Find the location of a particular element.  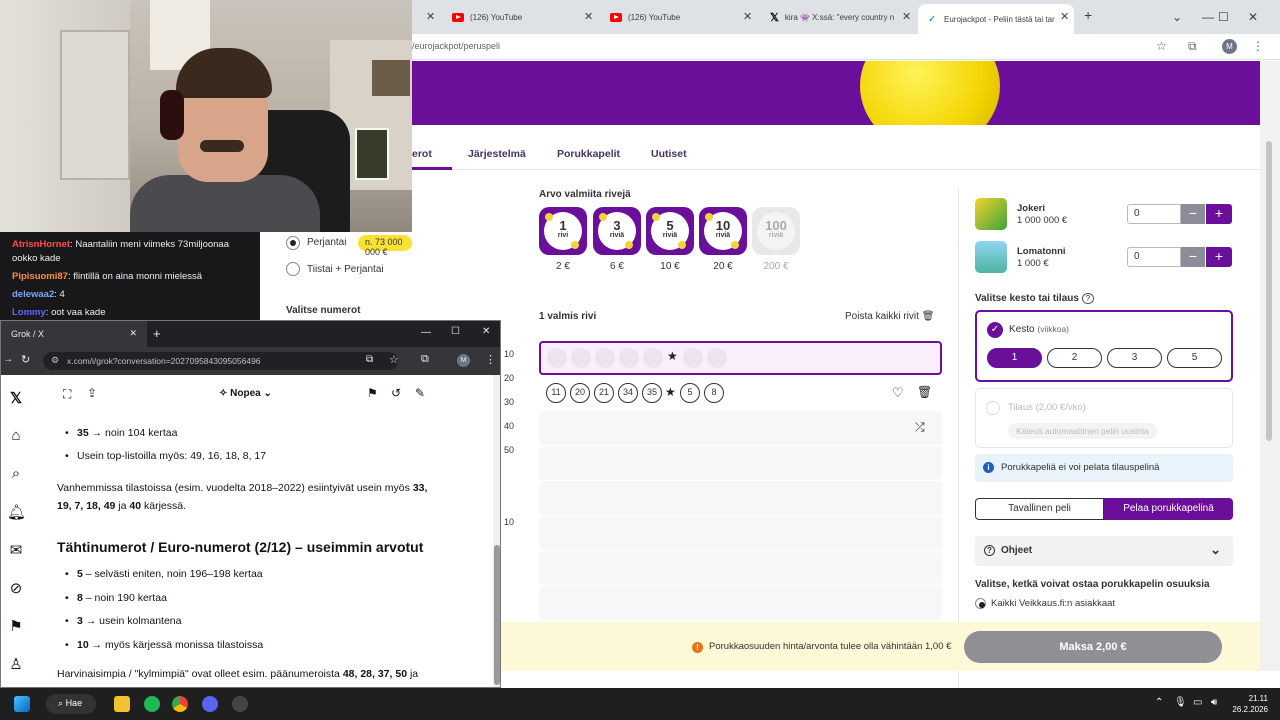

file-explorer-icon is located at coordinates (122, 704).